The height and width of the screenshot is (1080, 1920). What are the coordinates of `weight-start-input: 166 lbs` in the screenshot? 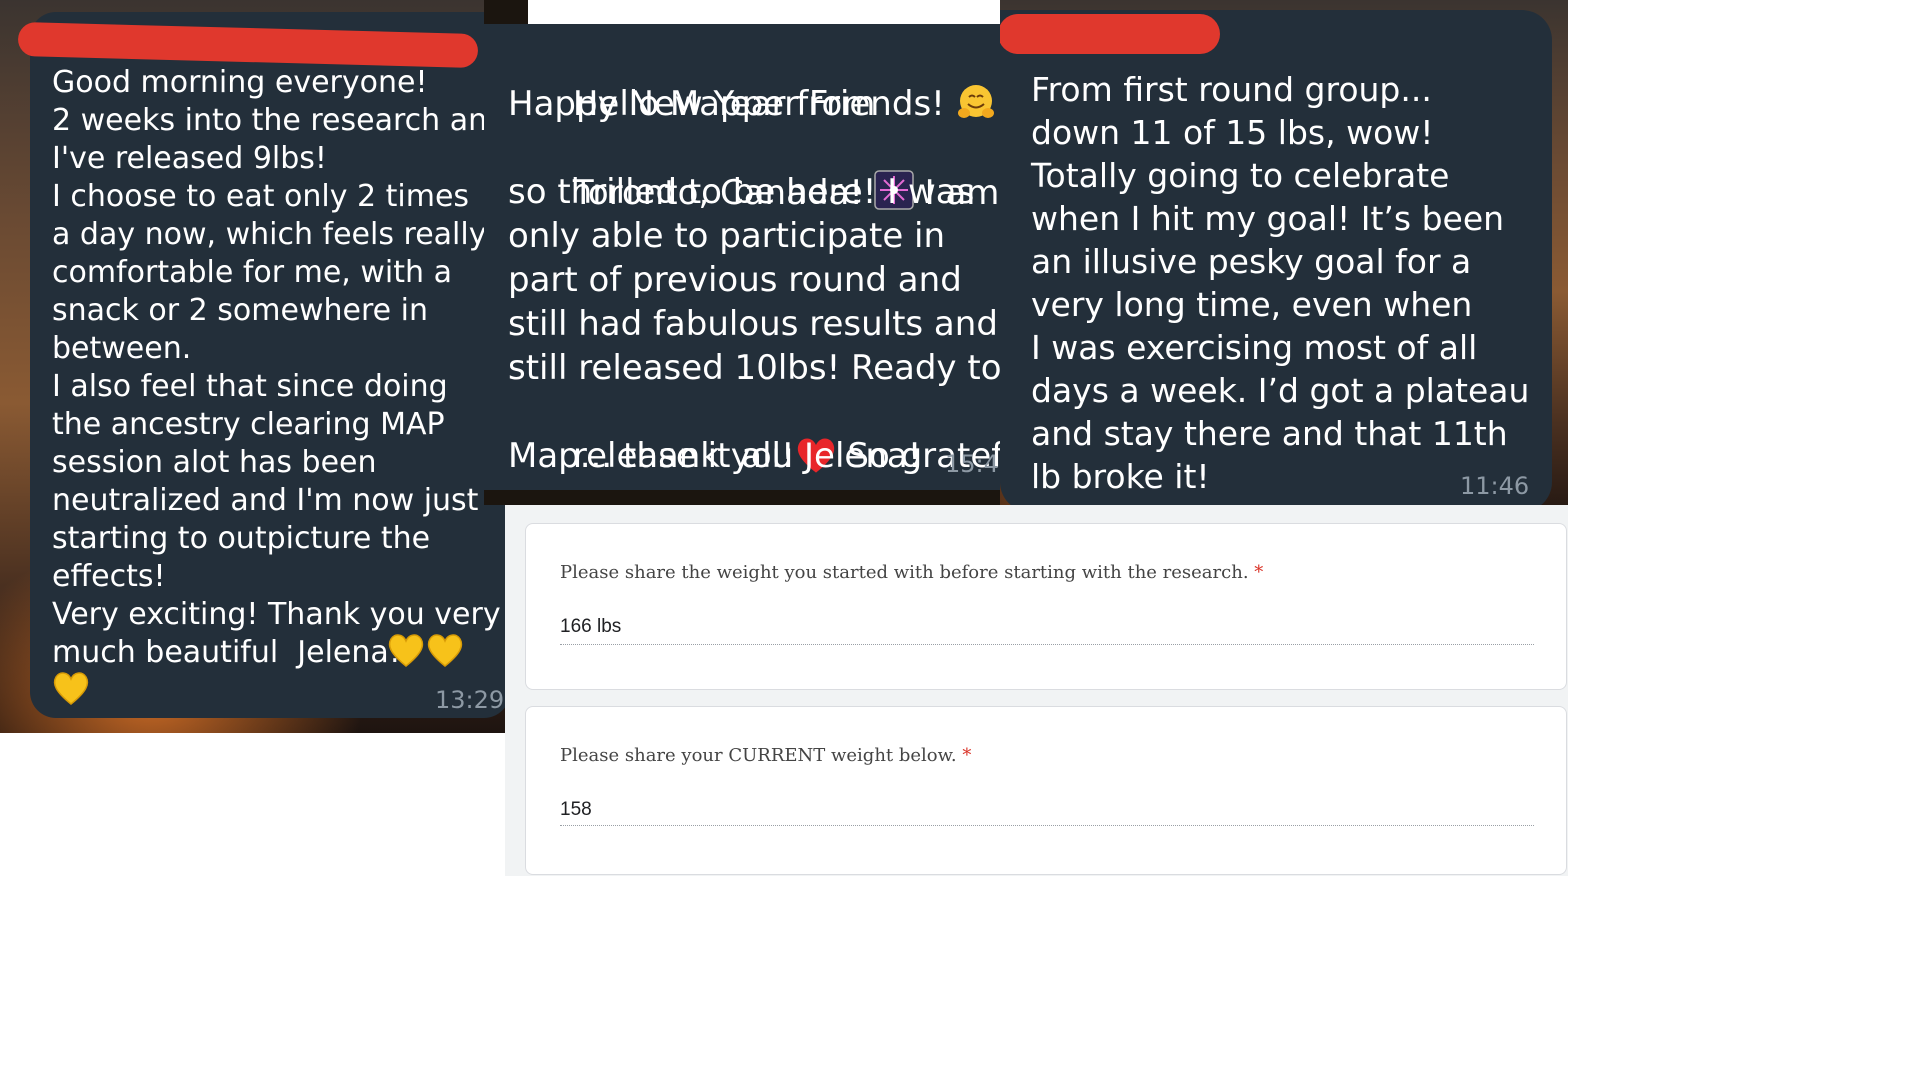 It's located at (590, 627).